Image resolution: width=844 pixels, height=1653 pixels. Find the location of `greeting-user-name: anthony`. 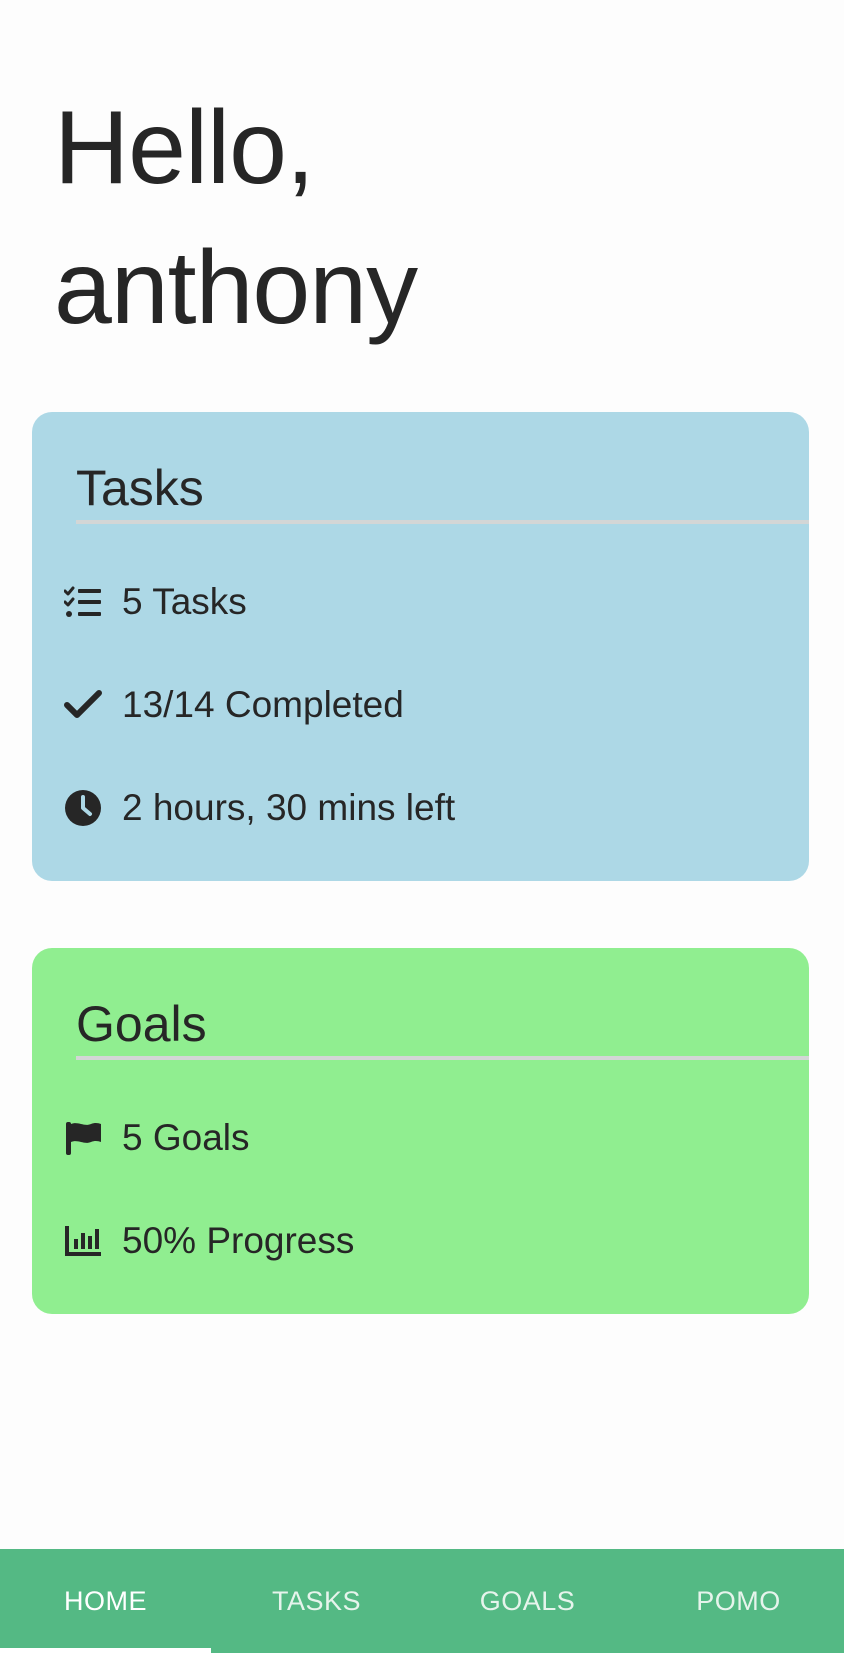

greeting-user-name: anthony is located at coordinates (236, 288).